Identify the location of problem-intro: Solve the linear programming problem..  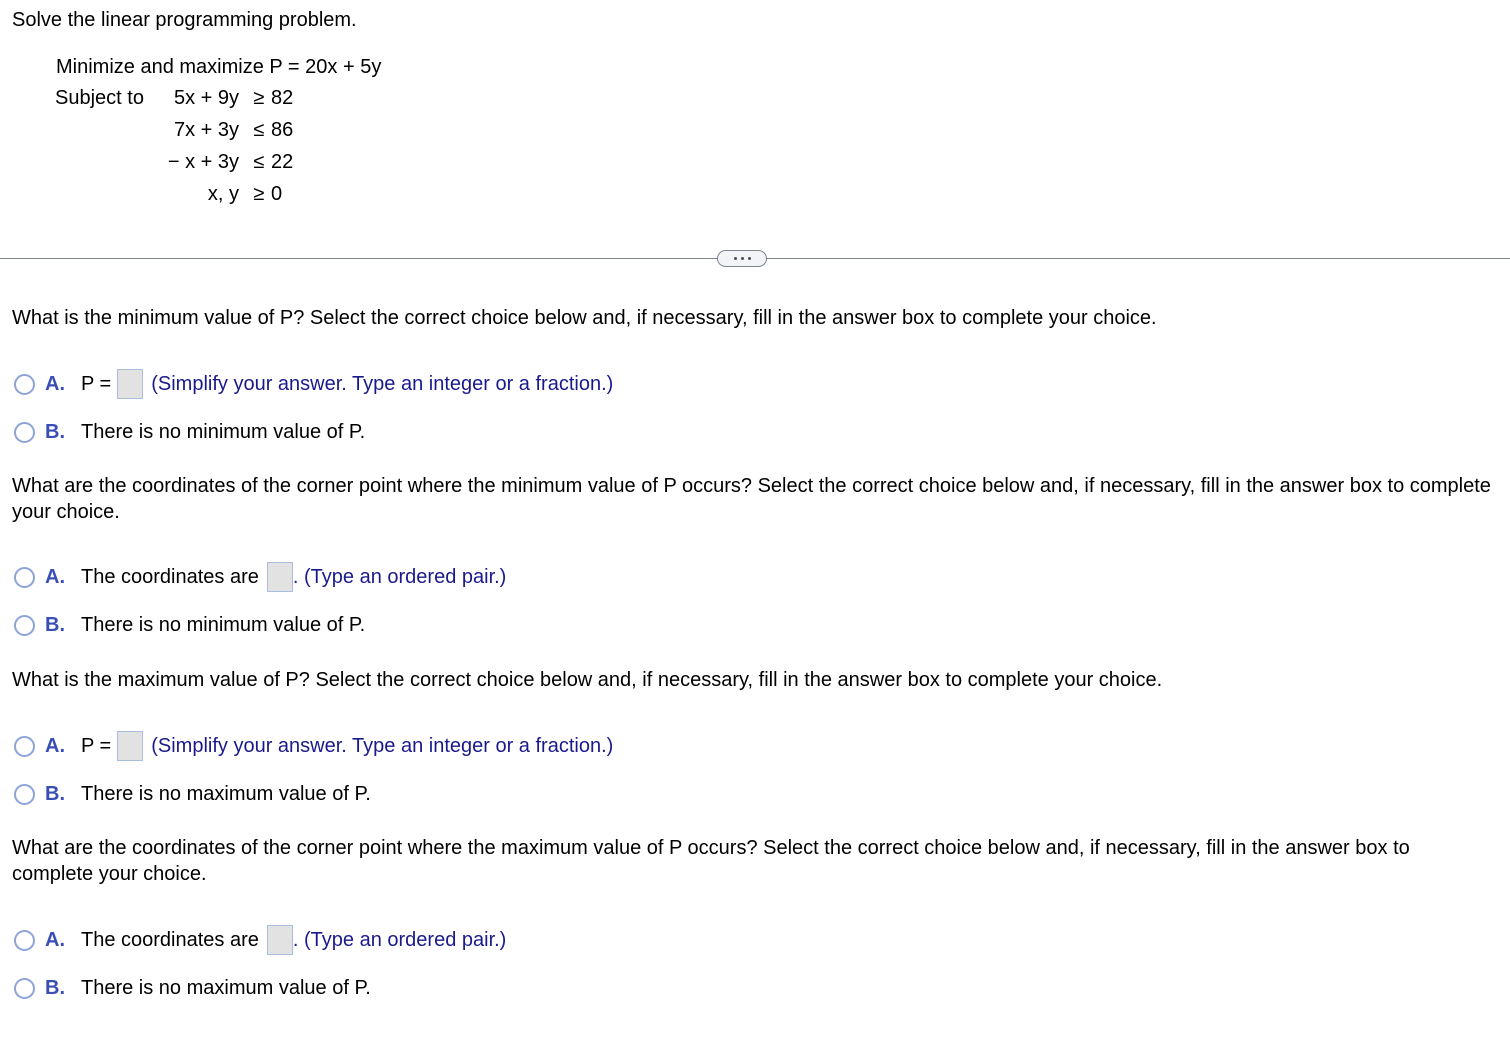
(184, 20).